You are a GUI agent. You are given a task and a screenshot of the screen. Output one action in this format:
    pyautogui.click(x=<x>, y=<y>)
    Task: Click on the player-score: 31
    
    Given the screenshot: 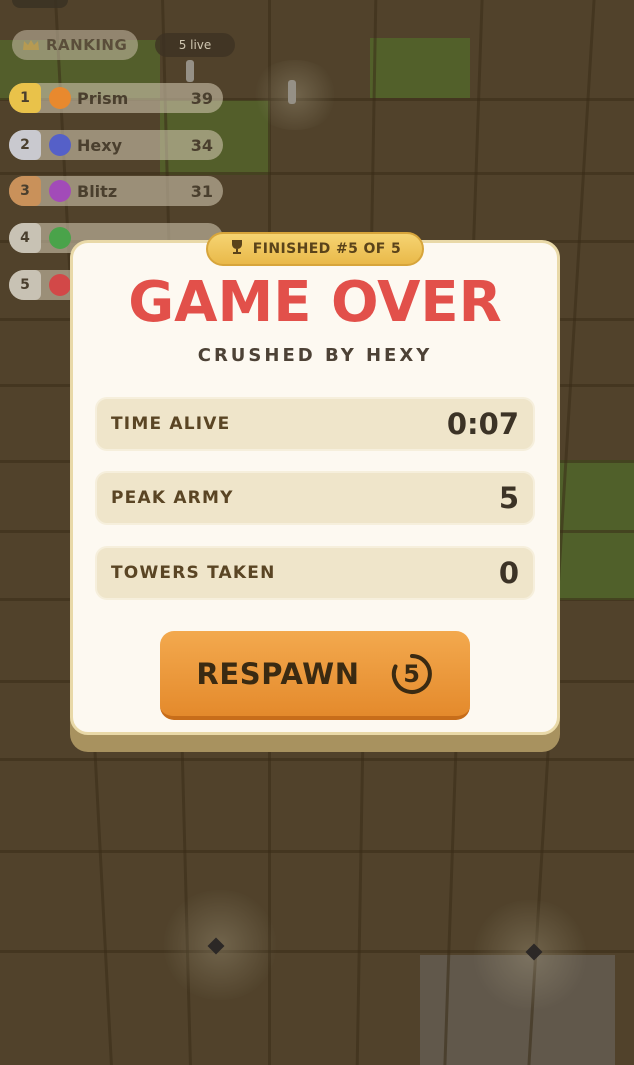 What is the action you would take?
    pyautogui.click(x=201, y=191)
    